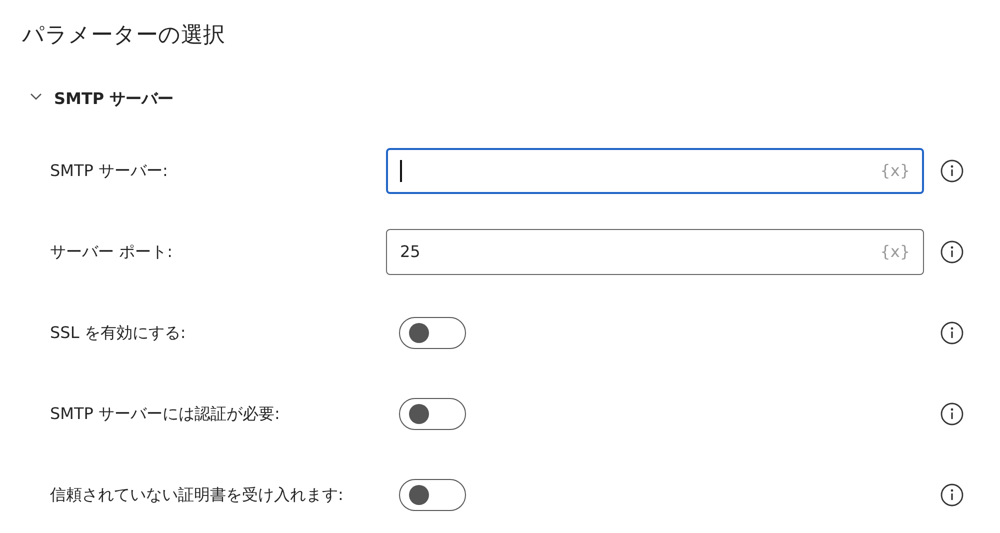  I want to click on input-field: {x}, so click(655, 171).